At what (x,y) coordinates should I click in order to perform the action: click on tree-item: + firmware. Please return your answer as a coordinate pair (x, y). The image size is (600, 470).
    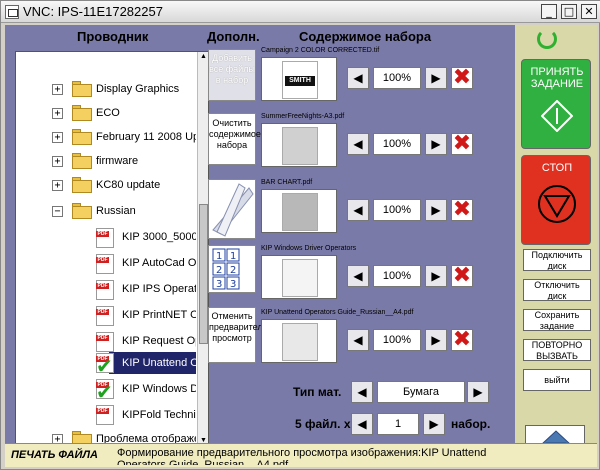
    Looking at the image, I should click on (106, 162).